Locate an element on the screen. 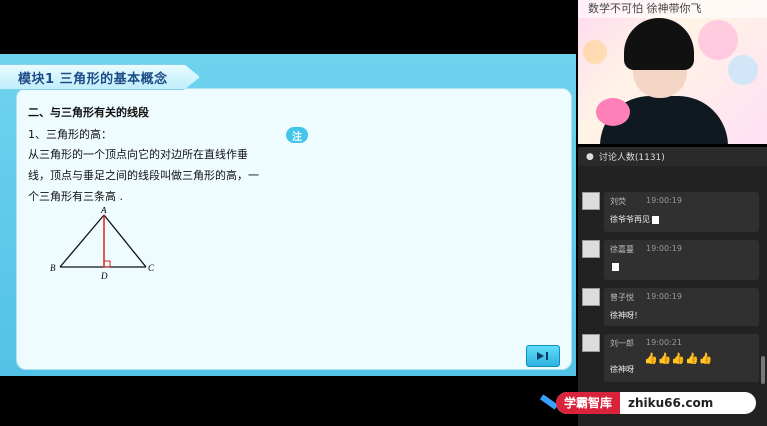  sub-title: 1、三角形的高： is located at coordinates (70, 134).